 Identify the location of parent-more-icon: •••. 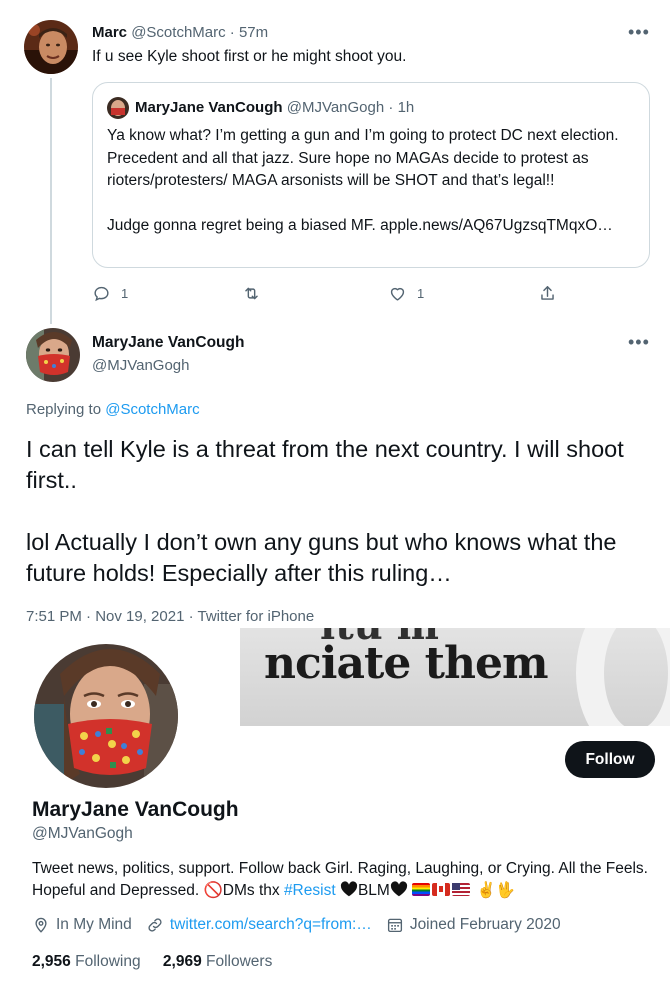
(639, 32).